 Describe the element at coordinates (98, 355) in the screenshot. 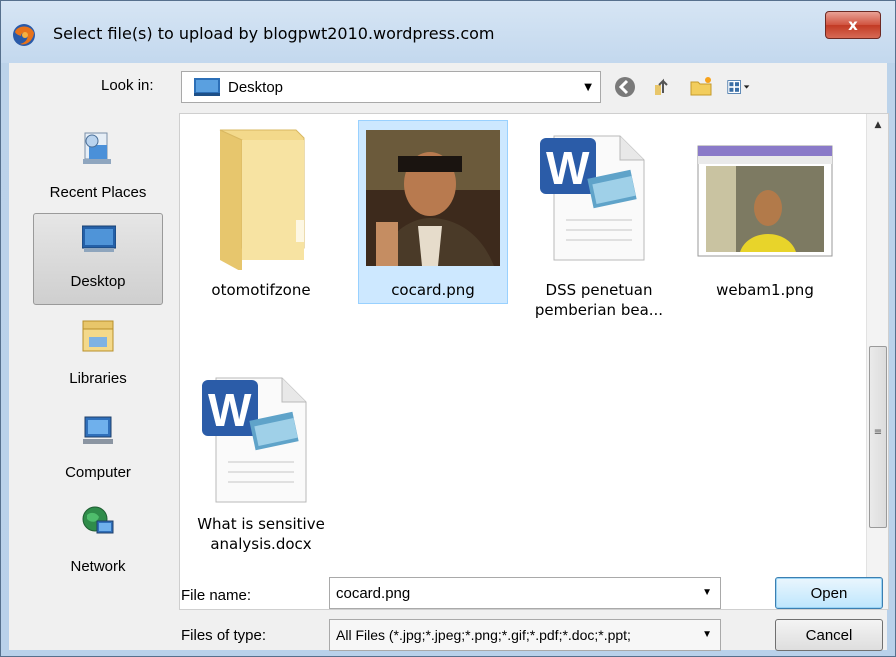

I see `place-libraries: Libraries` at that location.